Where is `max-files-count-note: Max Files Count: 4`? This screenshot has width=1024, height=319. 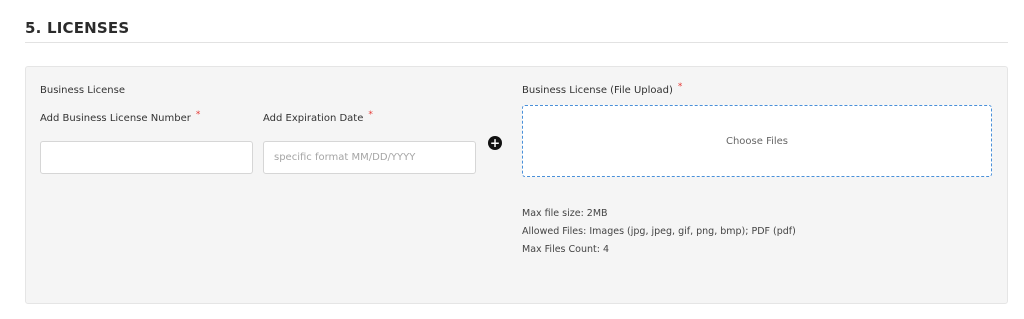 max-files-count-note: Max Files Count: 4 is located at coordinates (566, 249).